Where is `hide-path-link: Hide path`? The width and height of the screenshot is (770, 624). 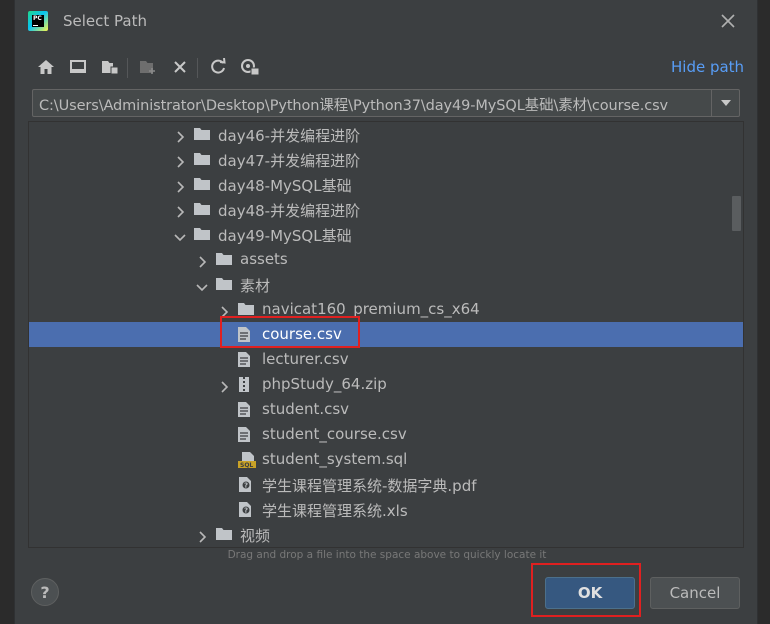 hide-path-link: Hide path is located at coordinates (707, 67).